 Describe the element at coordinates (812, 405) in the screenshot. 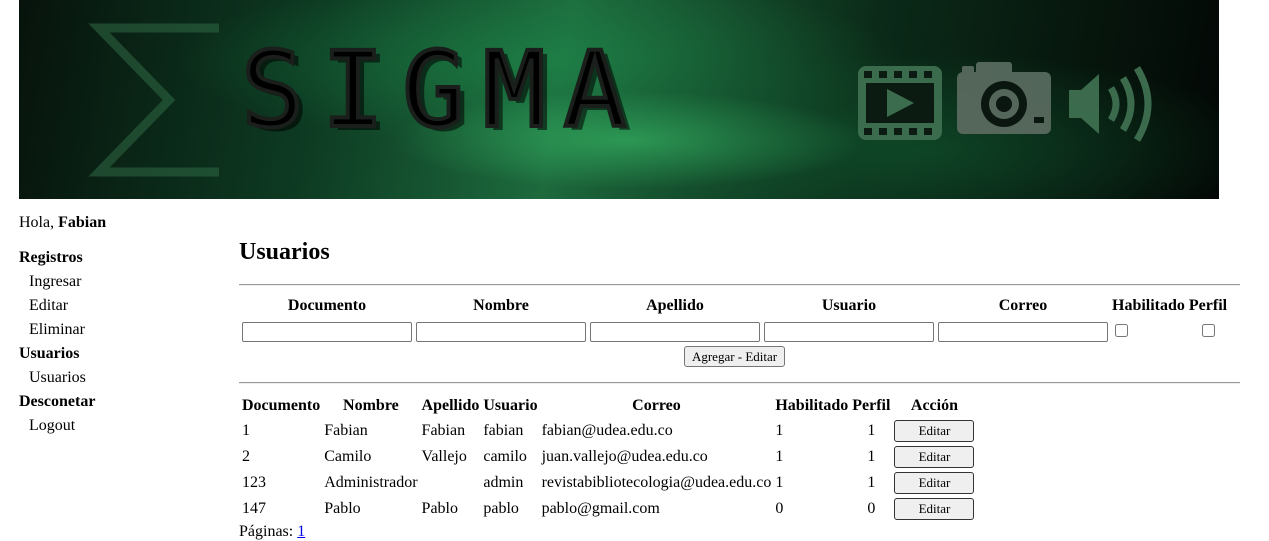

I see `col-header-habilitado: Habilitado` at that location.